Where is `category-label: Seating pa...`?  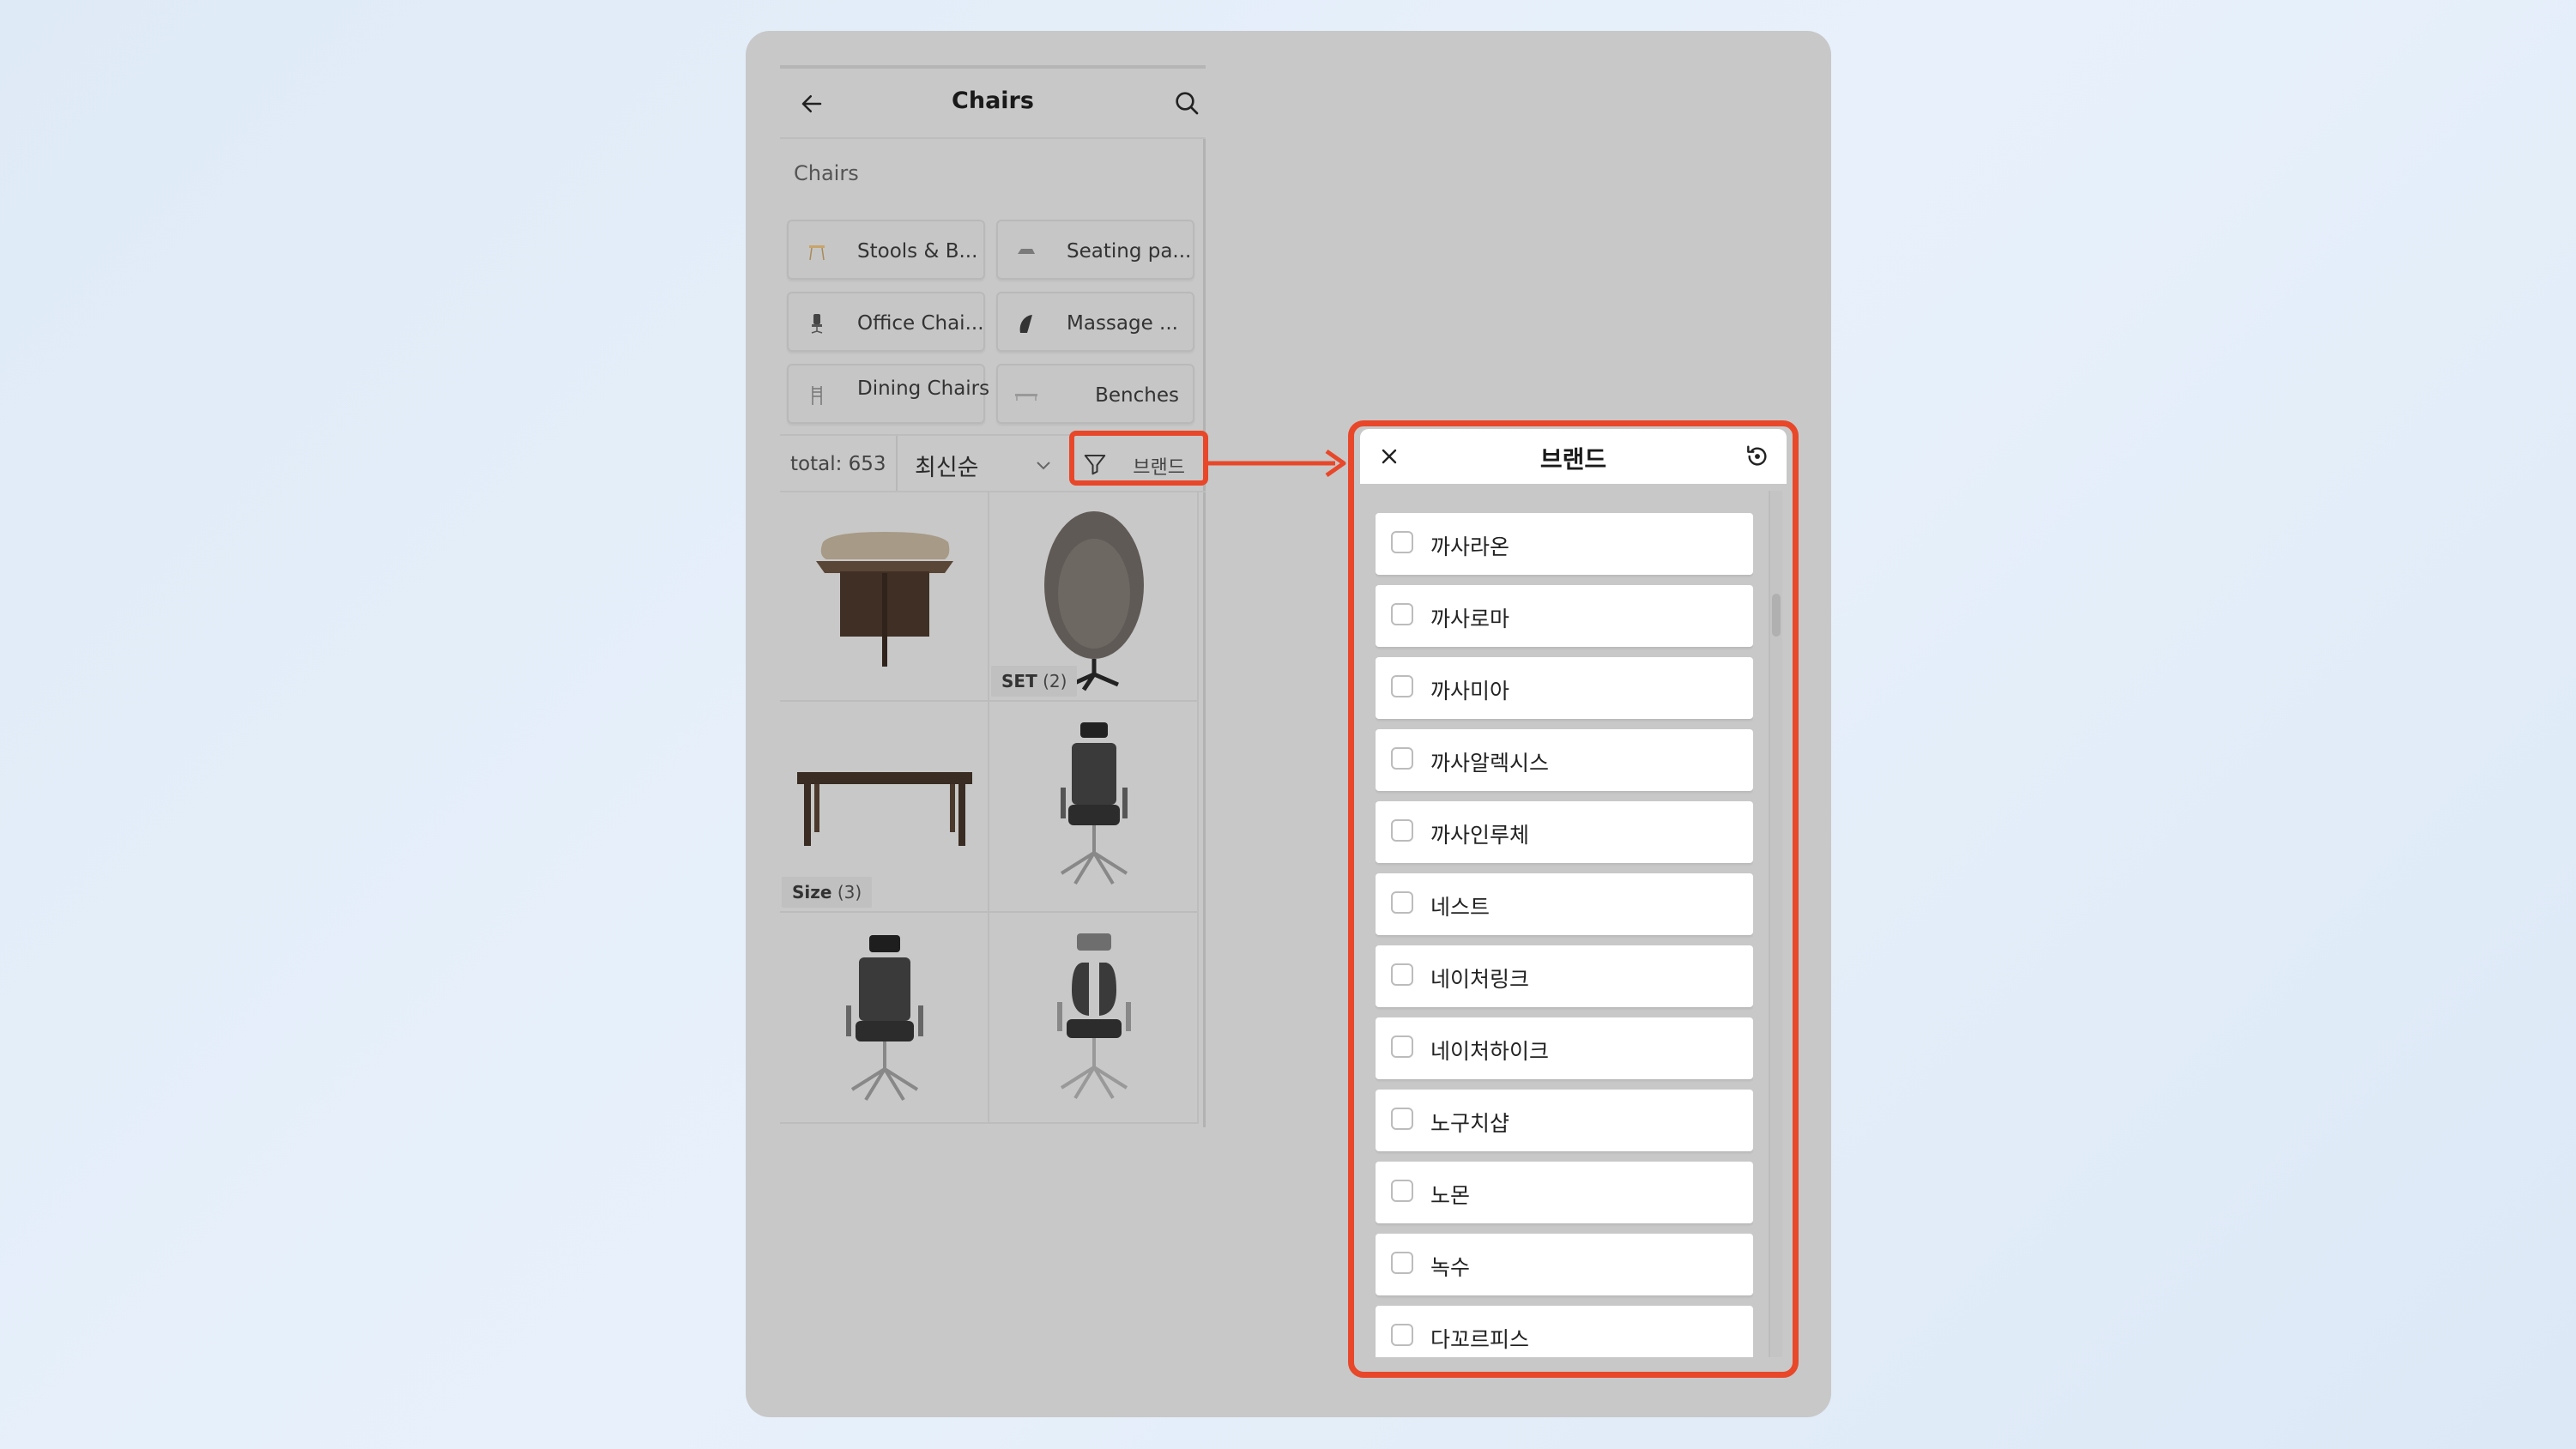
category-label: Seating pa... is located at coordinates (1129, 251).